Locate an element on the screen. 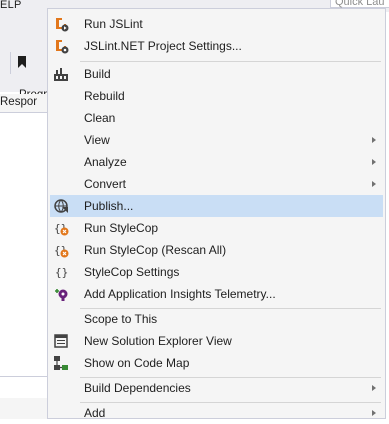 Image resolution: width=389 pixels, height=424 pixels. menu-item-label: Run JSLint is located at coordinates (113, 24).